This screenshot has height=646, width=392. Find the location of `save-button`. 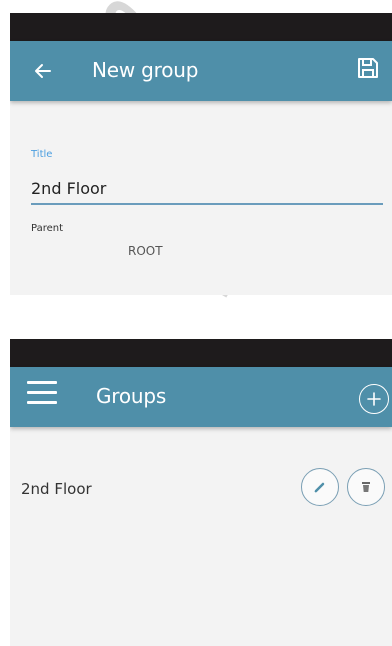

save-button is located at coordinates (369, 70).